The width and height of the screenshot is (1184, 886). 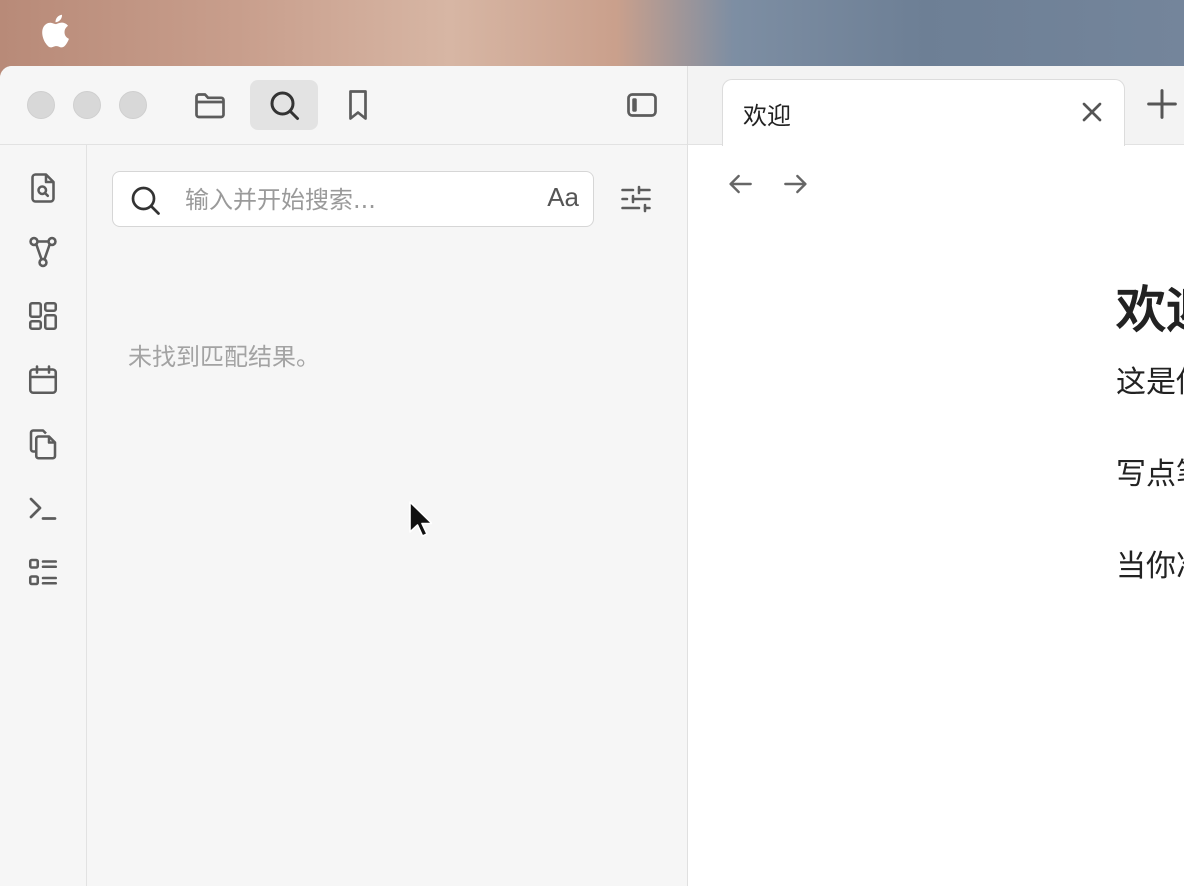 I want to click on search-settings-button, so click(x=636, y=199).